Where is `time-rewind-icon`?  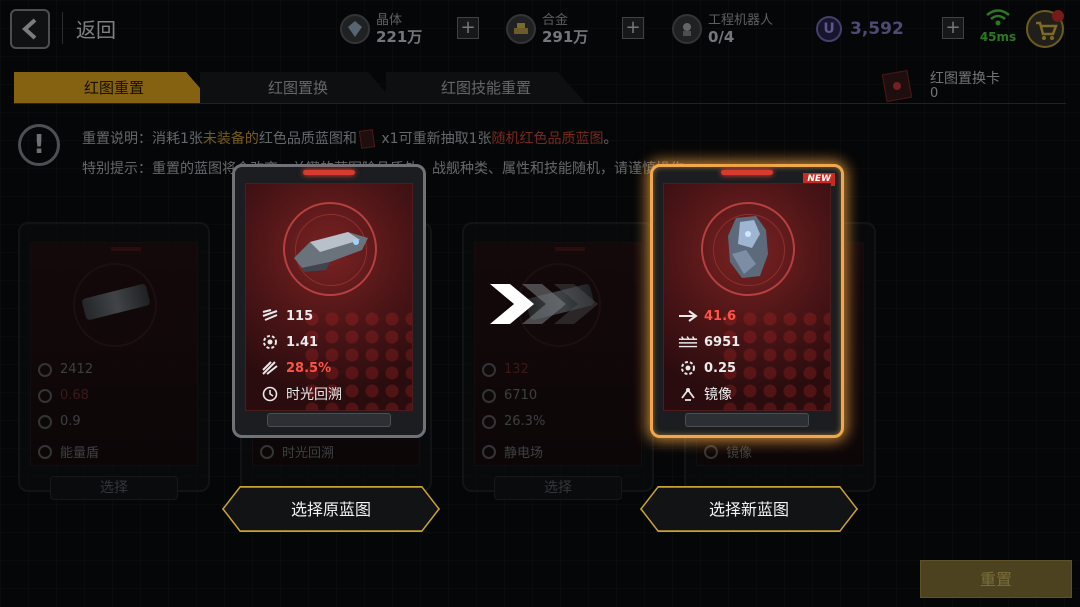 time-rewind-icon is located at coordinates (270, 394).